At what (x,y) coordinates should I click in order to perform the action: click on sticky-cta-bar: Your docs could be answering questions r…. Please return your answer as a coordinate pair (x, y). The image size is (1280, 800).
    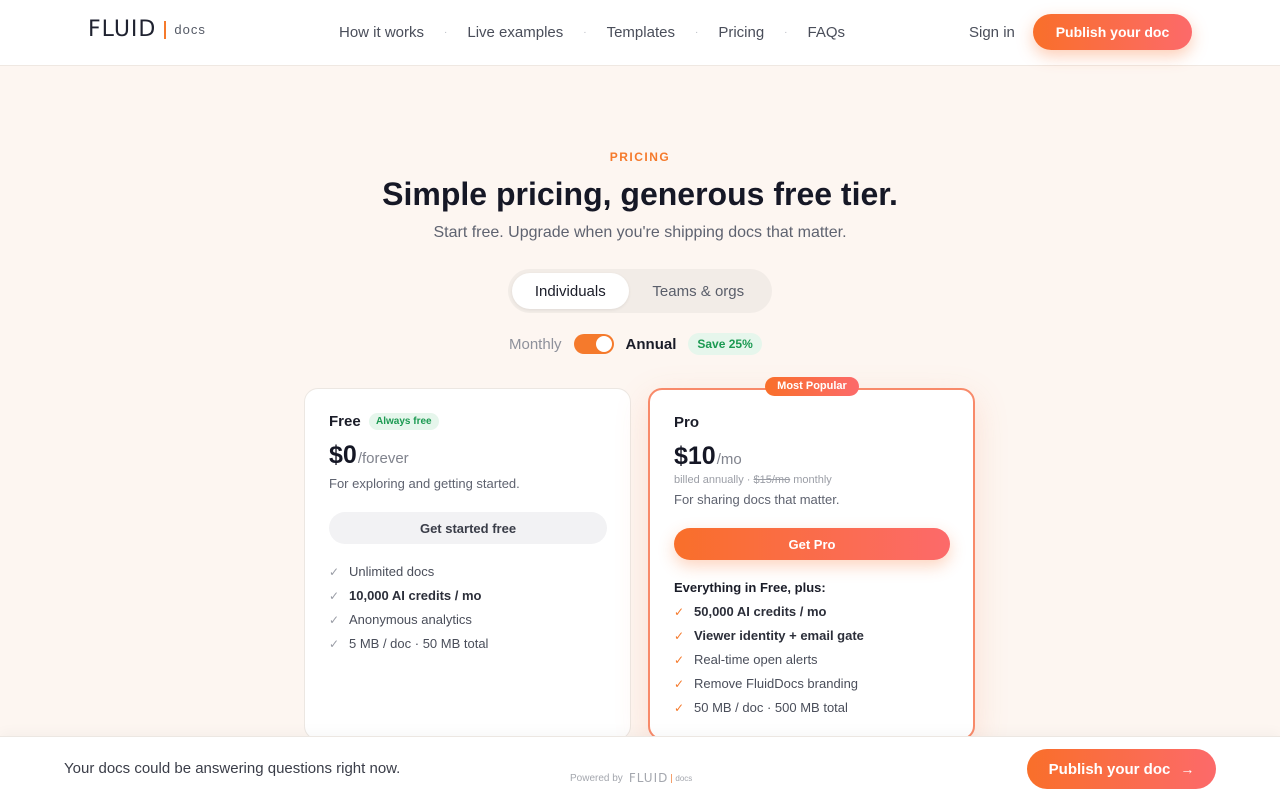
    Looking at the image, I should click on (640, 768).